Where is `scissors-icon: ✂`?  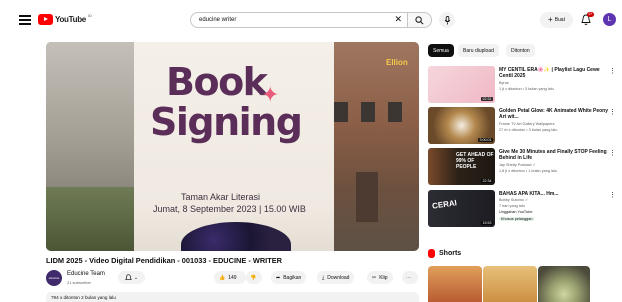
scissors-icon: ✂ is located at coordinates (374, 277).